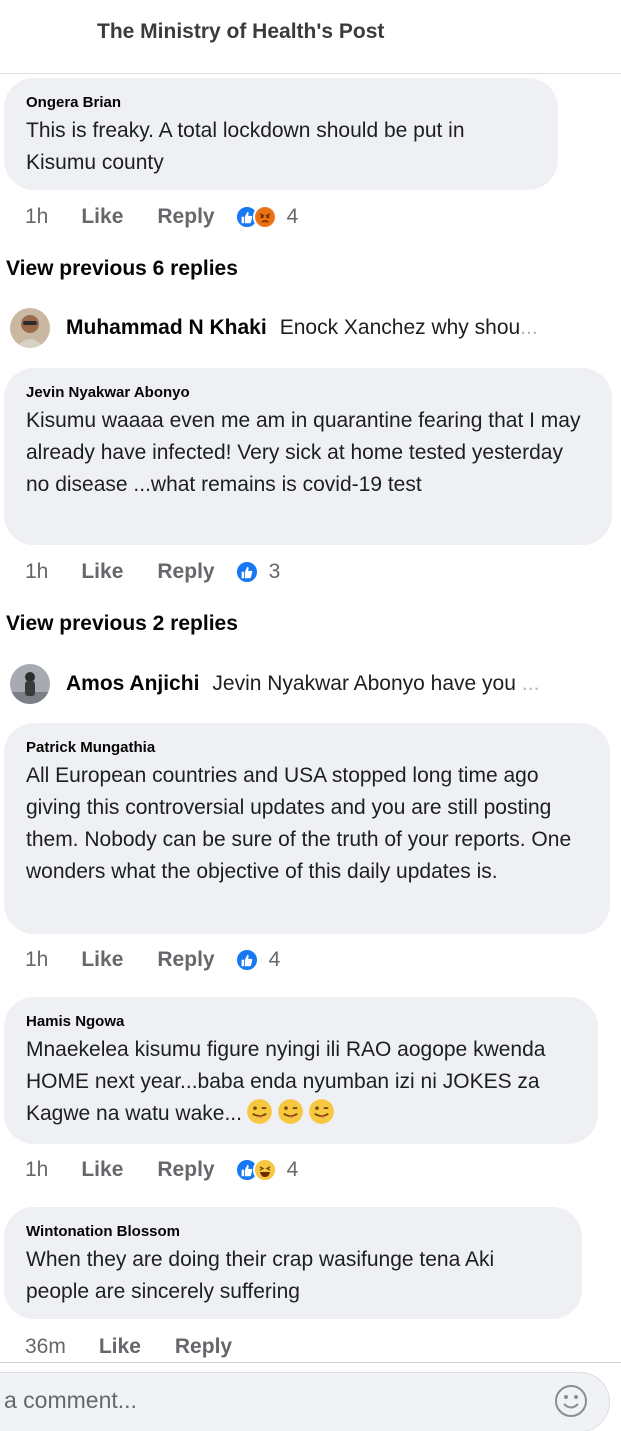  What do you see at coordinates (264, 217) in the screenshot?
I see `angry-icon` at bounding box center [264, 217].